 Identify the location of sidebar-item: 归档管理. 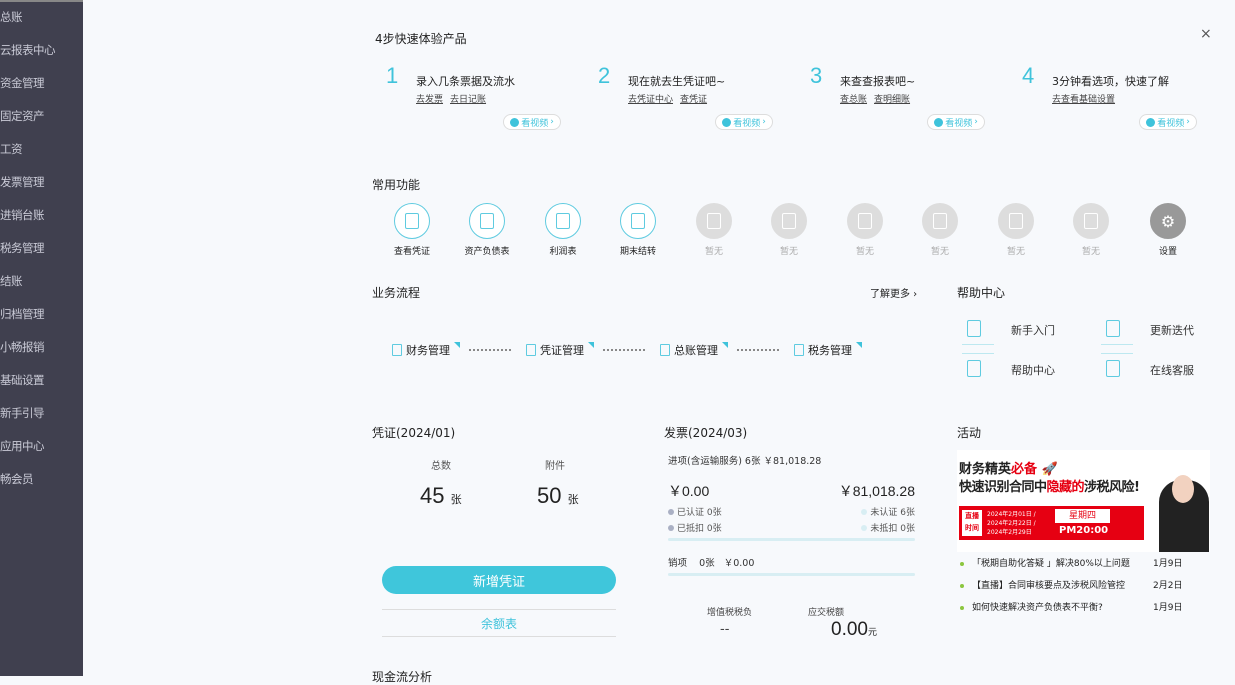
(22, 314).